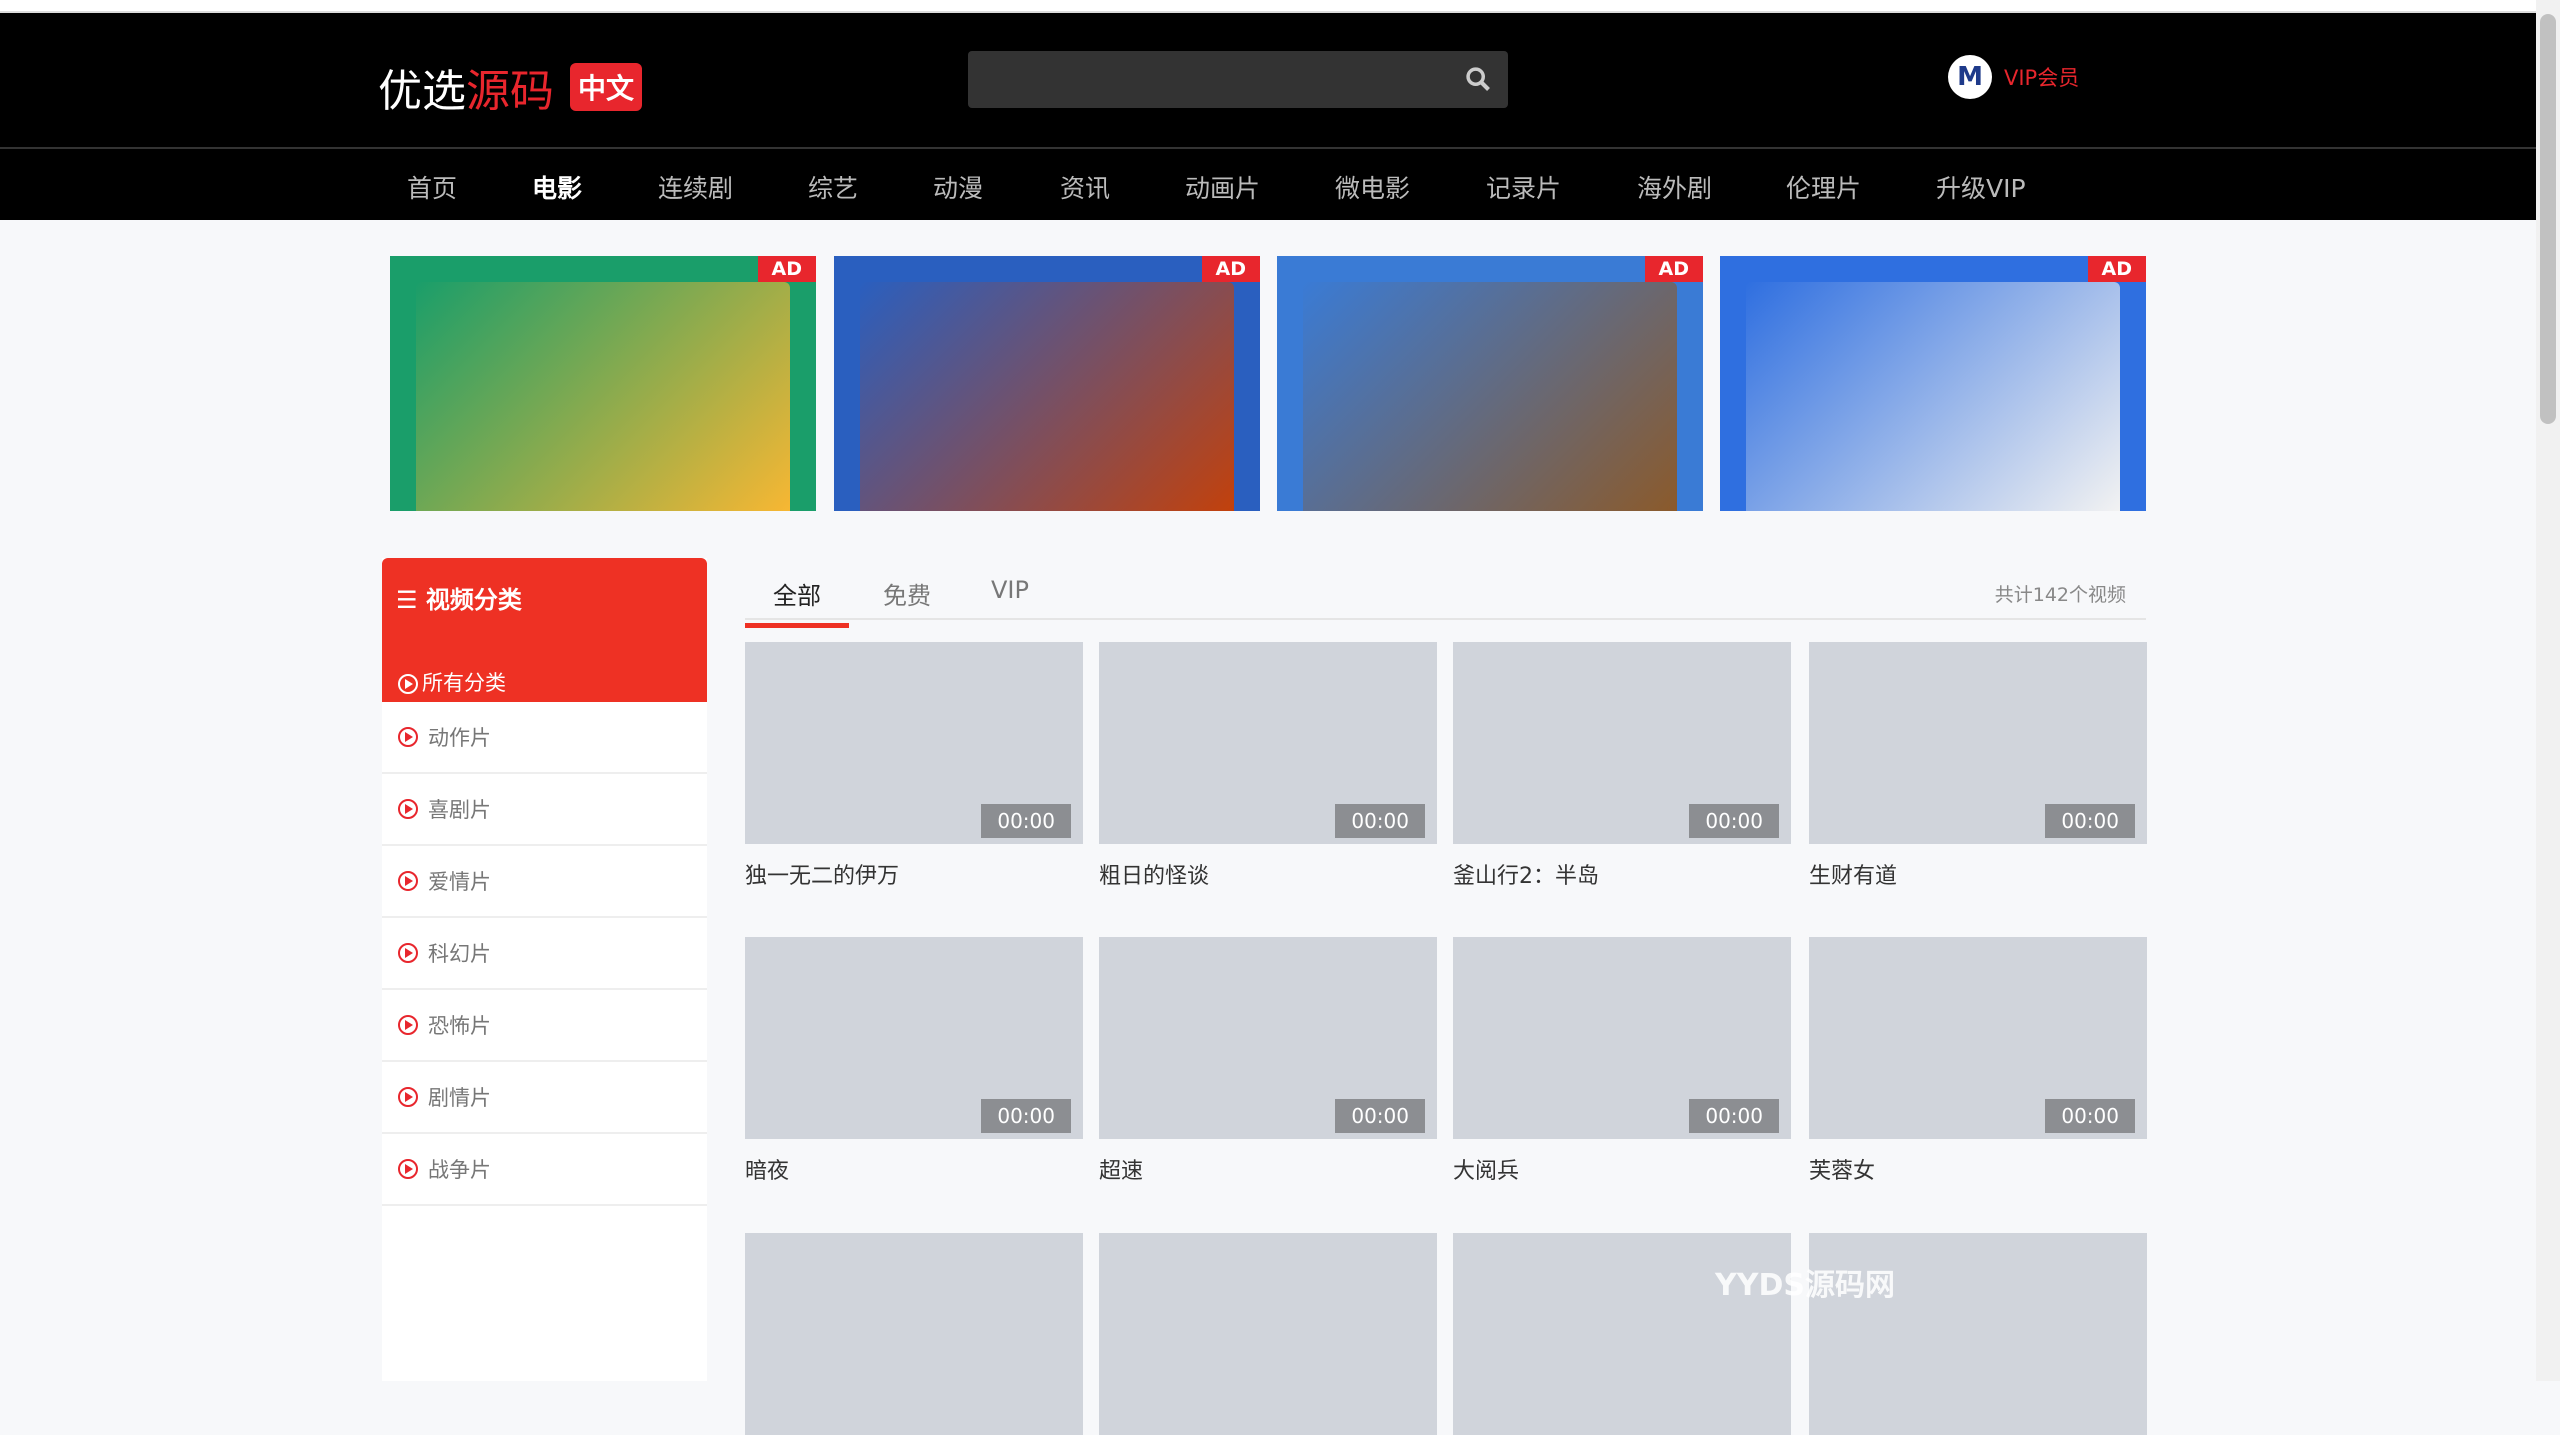  I want to click on video-card: 00:00 超速, so click(1268, 1061).